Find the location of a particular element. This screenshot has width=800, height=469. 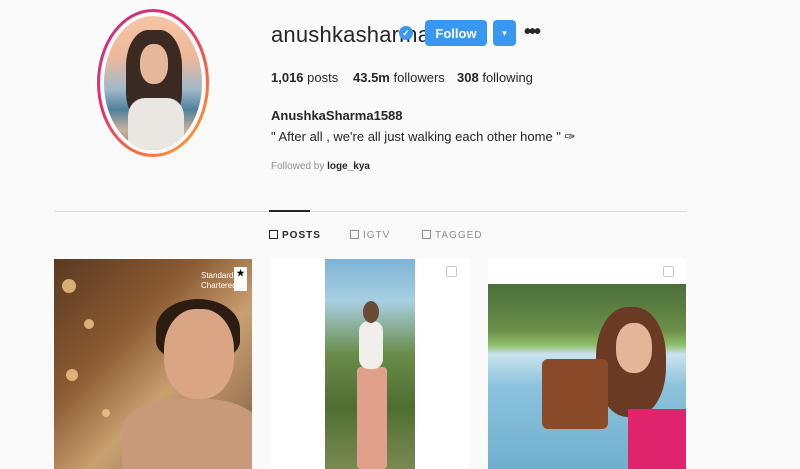

tab-posts: POSTS is located at coordinates (295, 235).